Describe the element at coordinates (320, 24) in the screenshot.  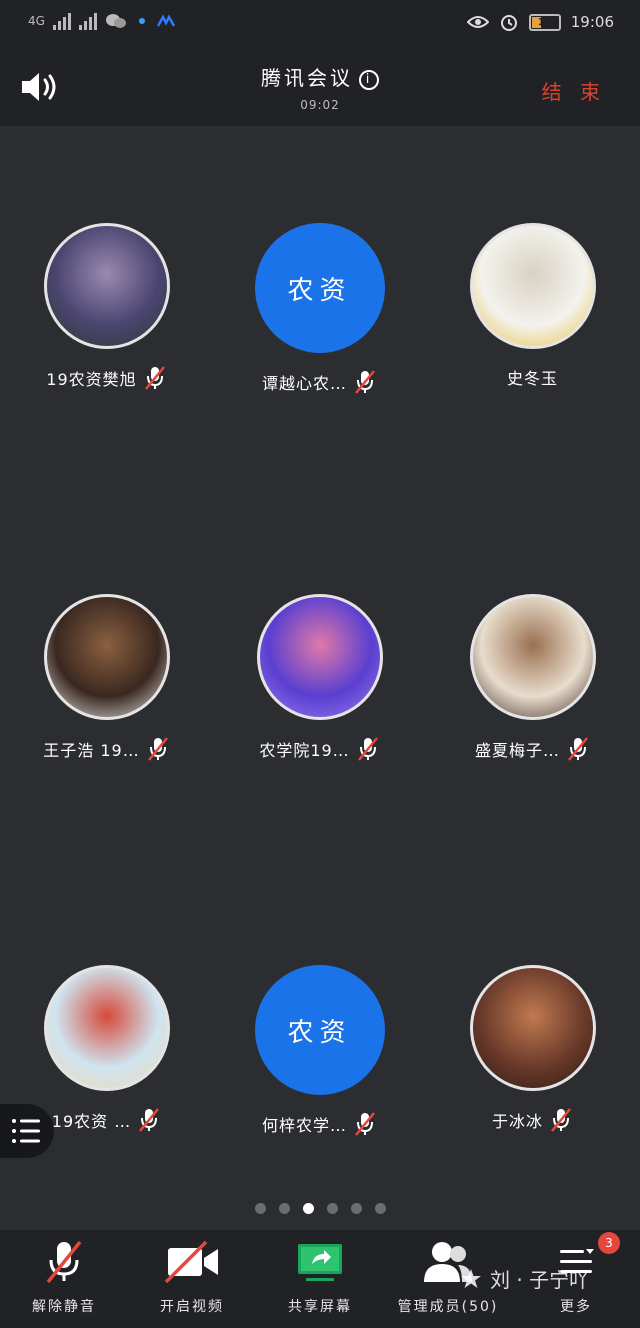
I see `status-bar: 4G 17 19:06` at that location.